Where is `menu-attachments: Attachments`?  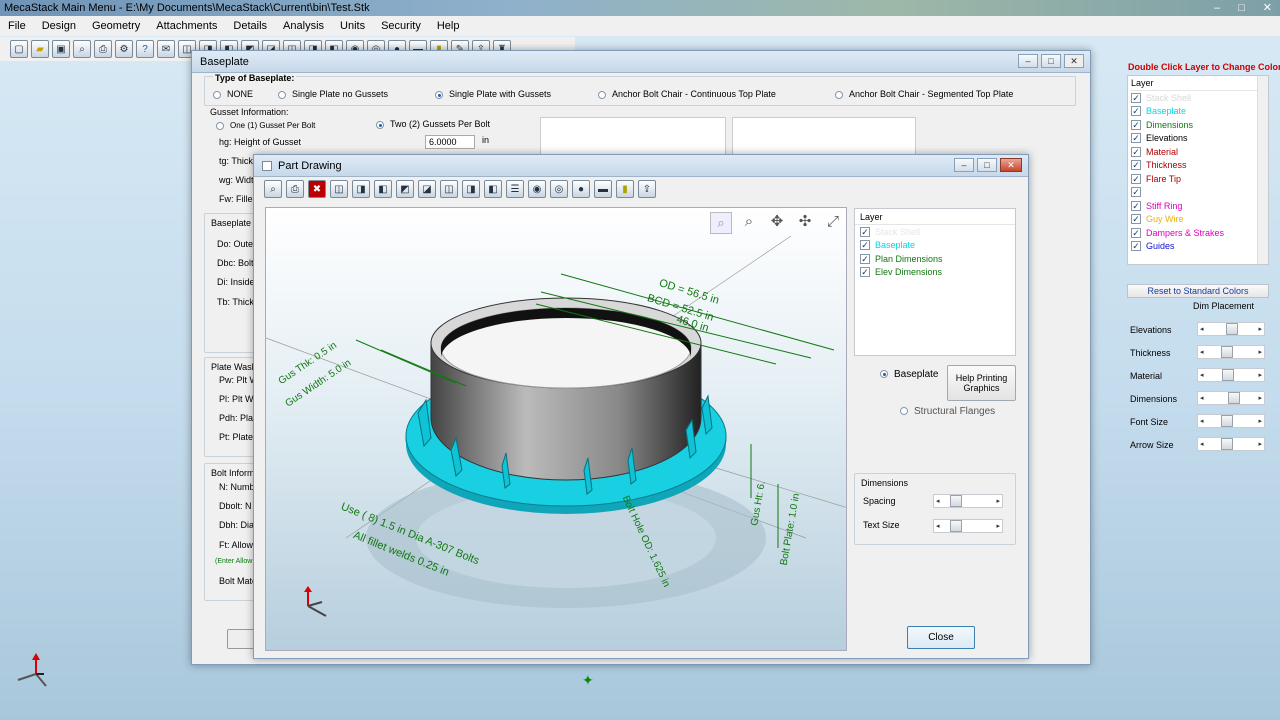
menu-attachments: Attachments is located at coordinates (186, 26).